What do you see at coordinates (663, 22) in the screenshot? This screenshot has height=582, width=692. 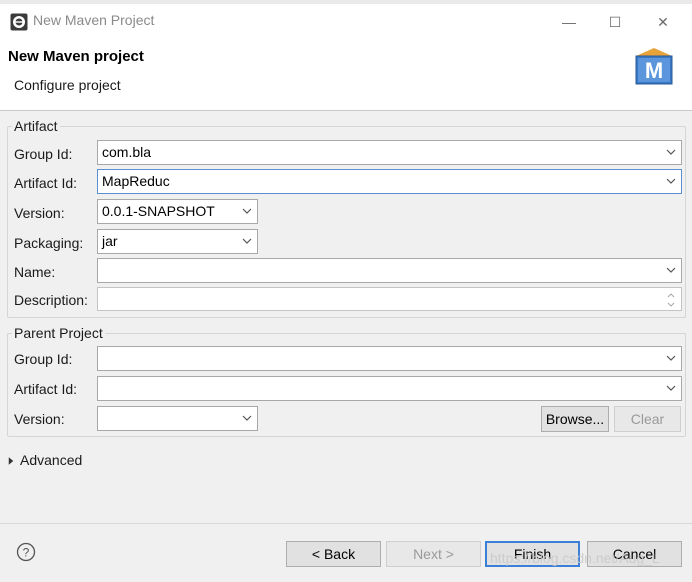 I see `close-button: ✕` at bounding box center [663, 22].